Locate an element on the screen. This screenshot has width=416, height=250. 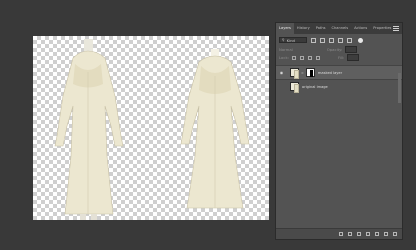
fill-field is located at coordinates (353, 57).